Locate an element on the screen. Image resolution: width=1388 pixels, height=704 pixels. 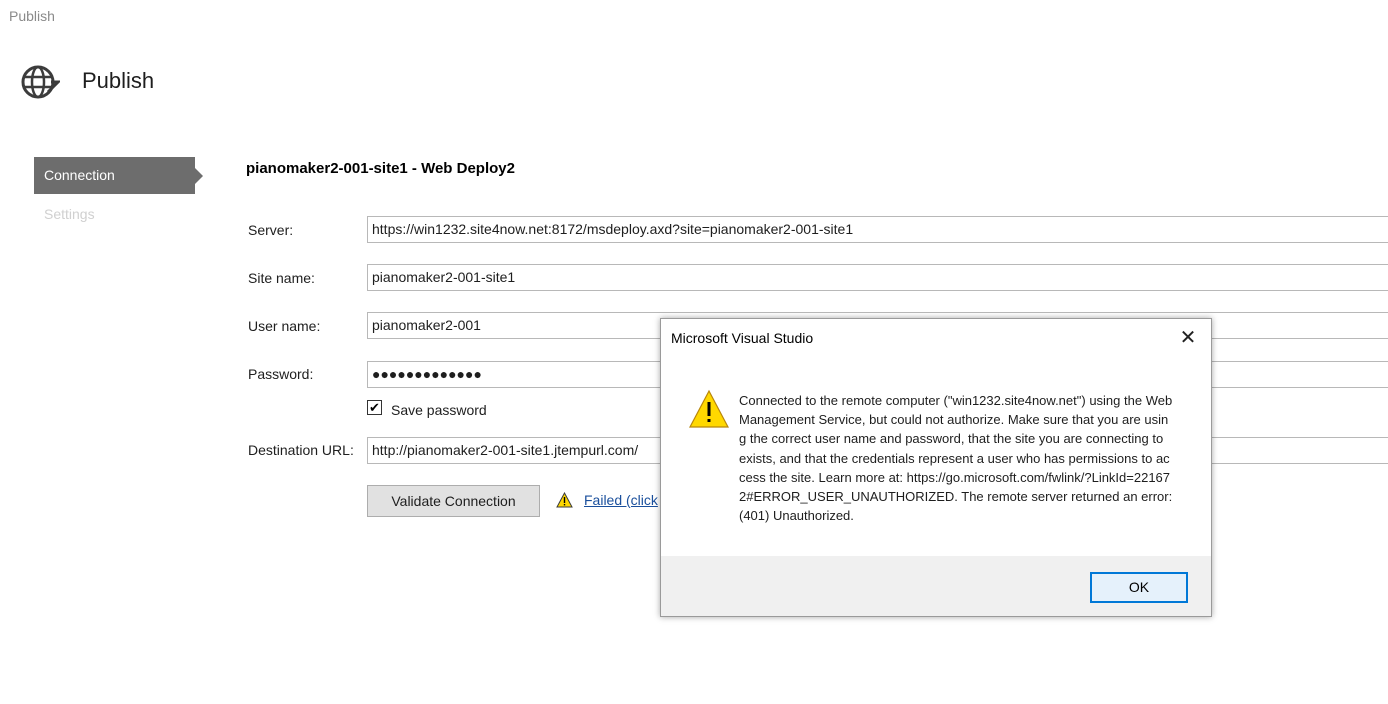
window-title: Publish is located at coordinates (32, 16).